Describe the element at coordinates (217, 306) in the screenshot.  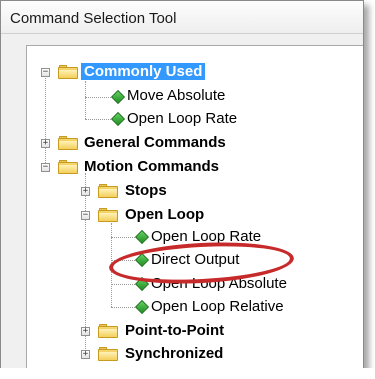
I see `tree-node-open-loop-relative: Open Loop Relative` at that location.